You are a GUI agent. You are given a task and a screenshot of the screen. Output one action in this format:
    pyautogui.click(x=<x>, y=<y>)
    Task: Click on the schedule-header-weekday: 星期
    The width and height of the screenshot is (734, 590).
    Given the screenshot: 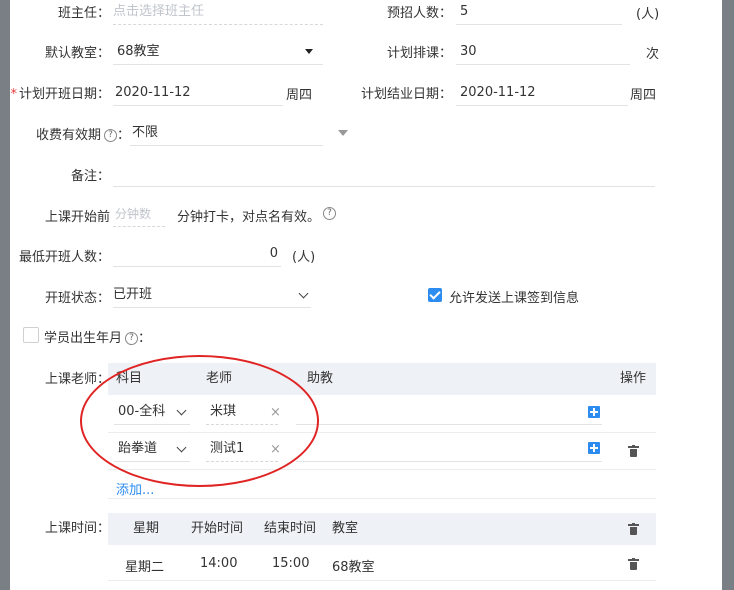 What is the action you would take?
    pyautogui.click(x=146, y=528)
    